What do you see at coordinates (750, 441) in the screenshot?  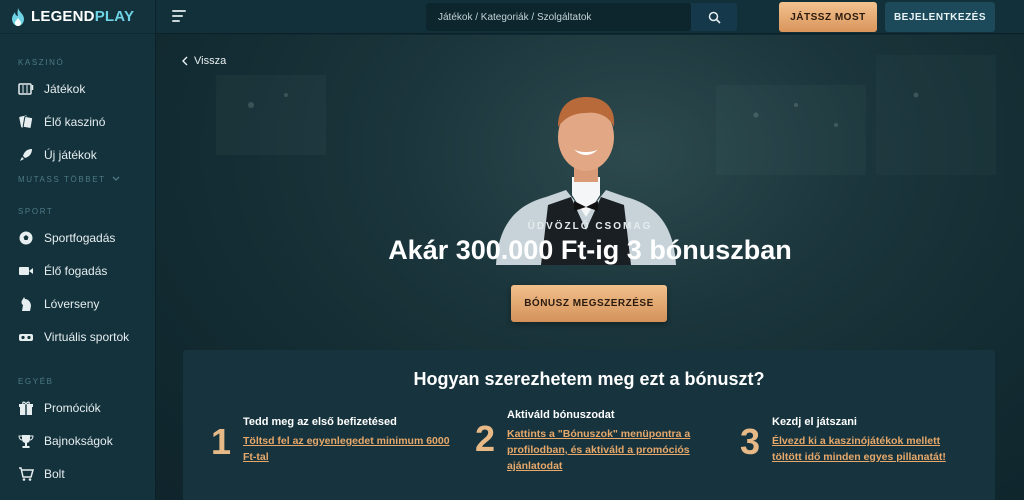 I see `step-number: 3` at bounding box center [750, 441].